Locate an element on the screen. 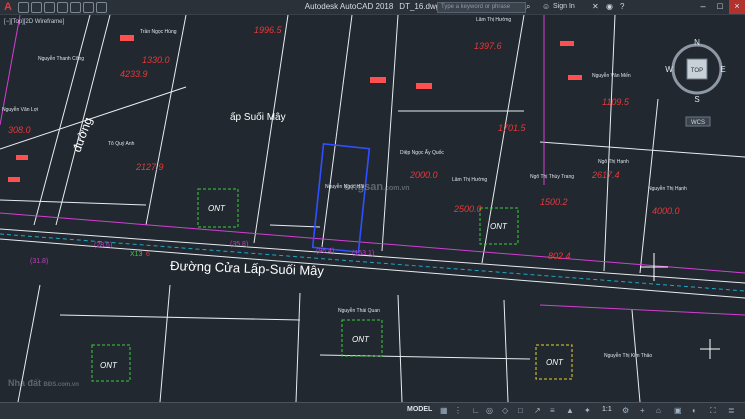 Image resolution: width=745 pixels, height=419 pixels. model-button: MODEL is located at coordinates (419, 409).